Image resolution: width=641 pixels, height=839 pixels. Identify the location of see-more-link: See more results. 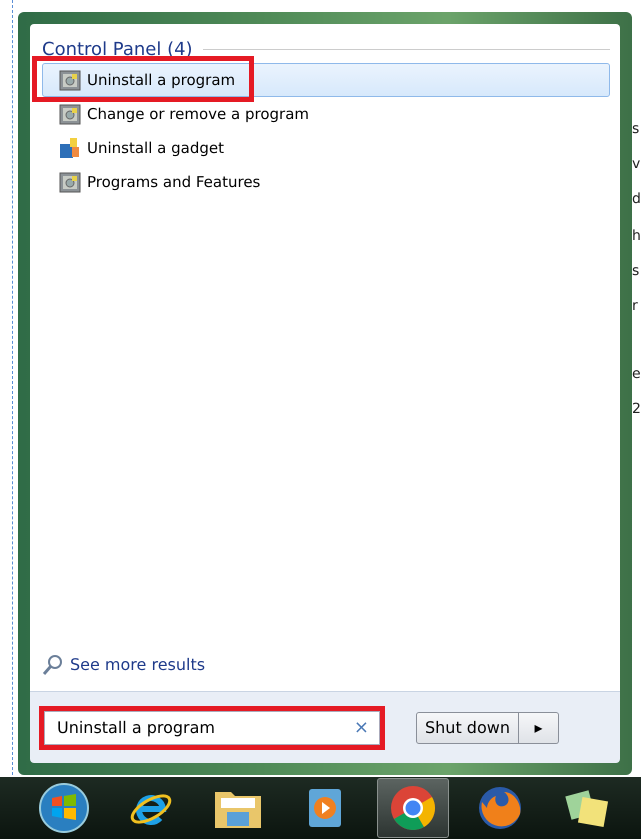
(138, 665).